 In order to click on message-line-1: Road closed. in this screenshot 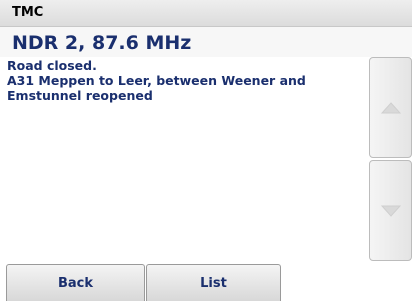, I will do `click(52, 65)`.